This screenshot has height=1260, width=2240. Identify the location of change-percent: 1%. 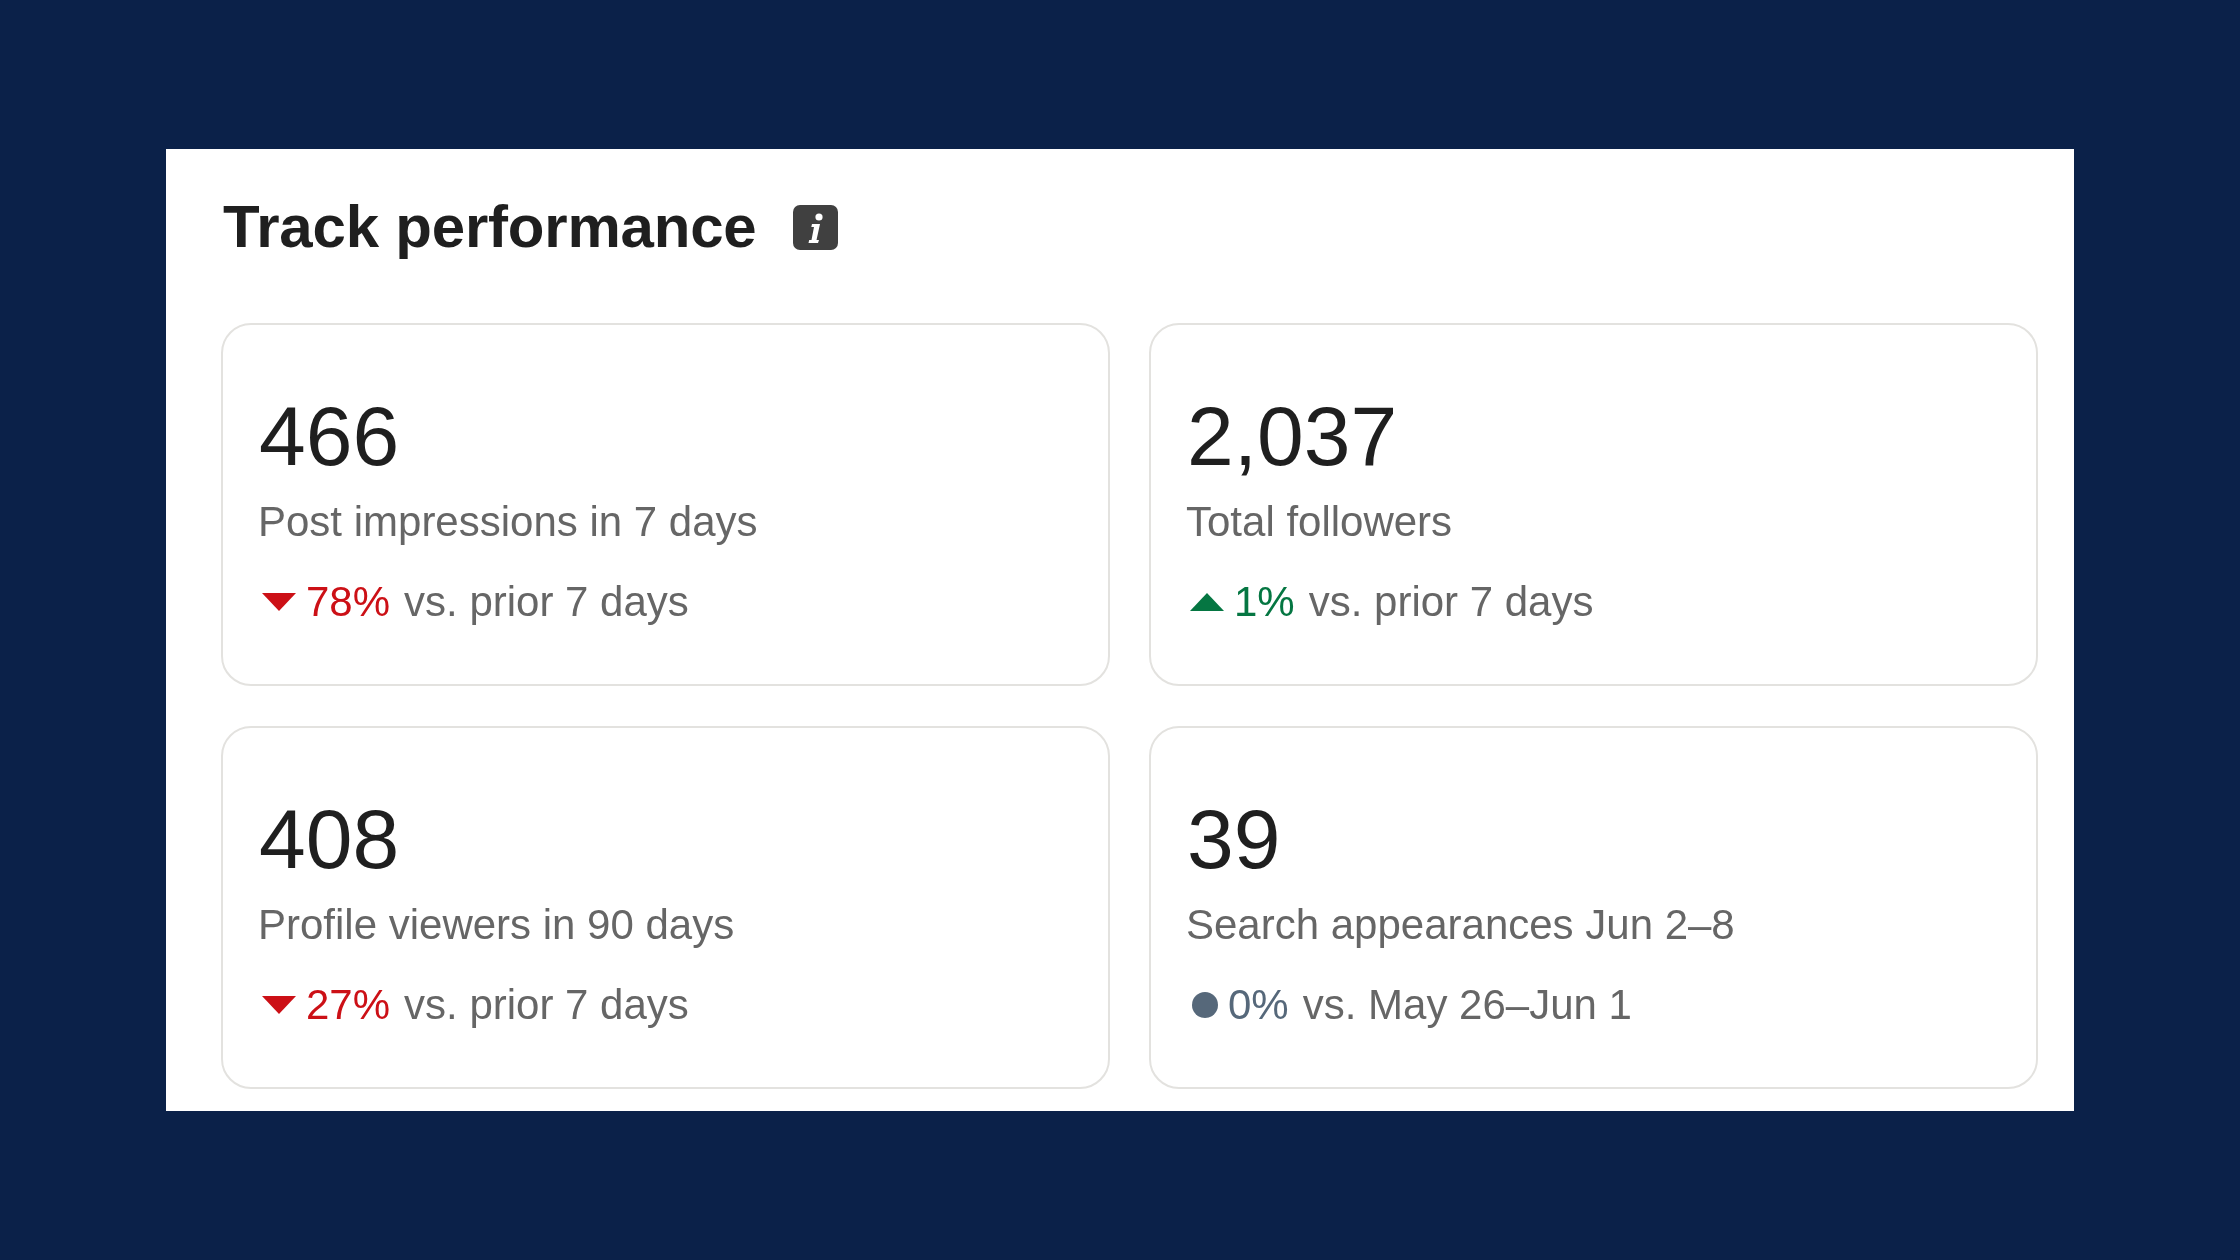
(1264, 601).